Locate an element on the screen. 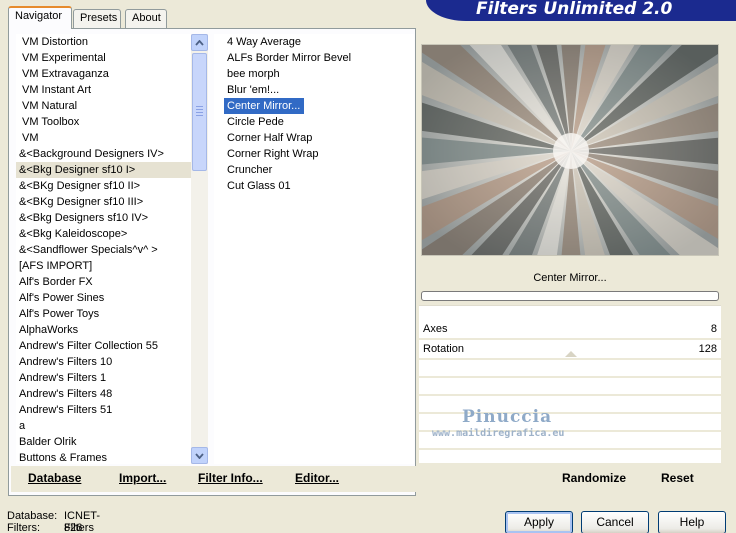  list-item-label: Alf's Border FX is located at coordinates (56, 282).